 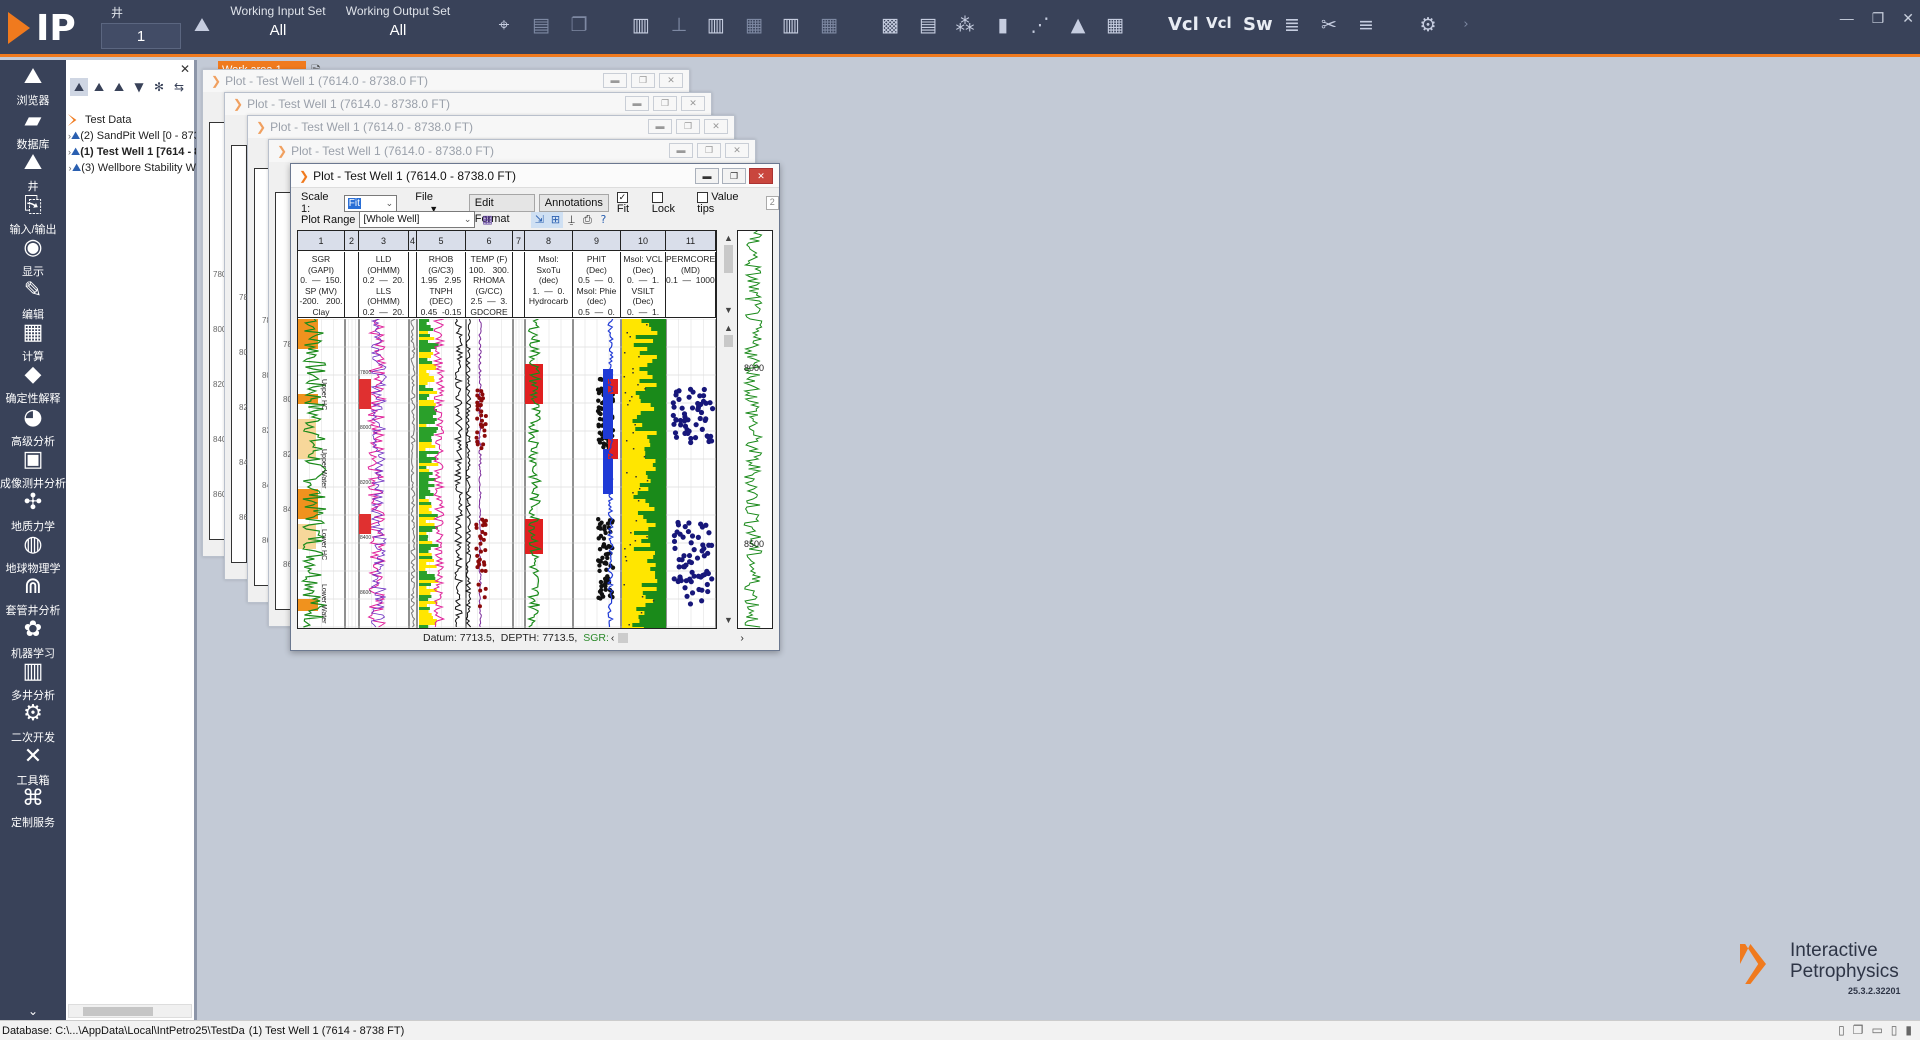 What do you see at coordinates (965, 25) in the screenshot?
I see `cluster-icon: ⁂` at bounding box center [965, 25].